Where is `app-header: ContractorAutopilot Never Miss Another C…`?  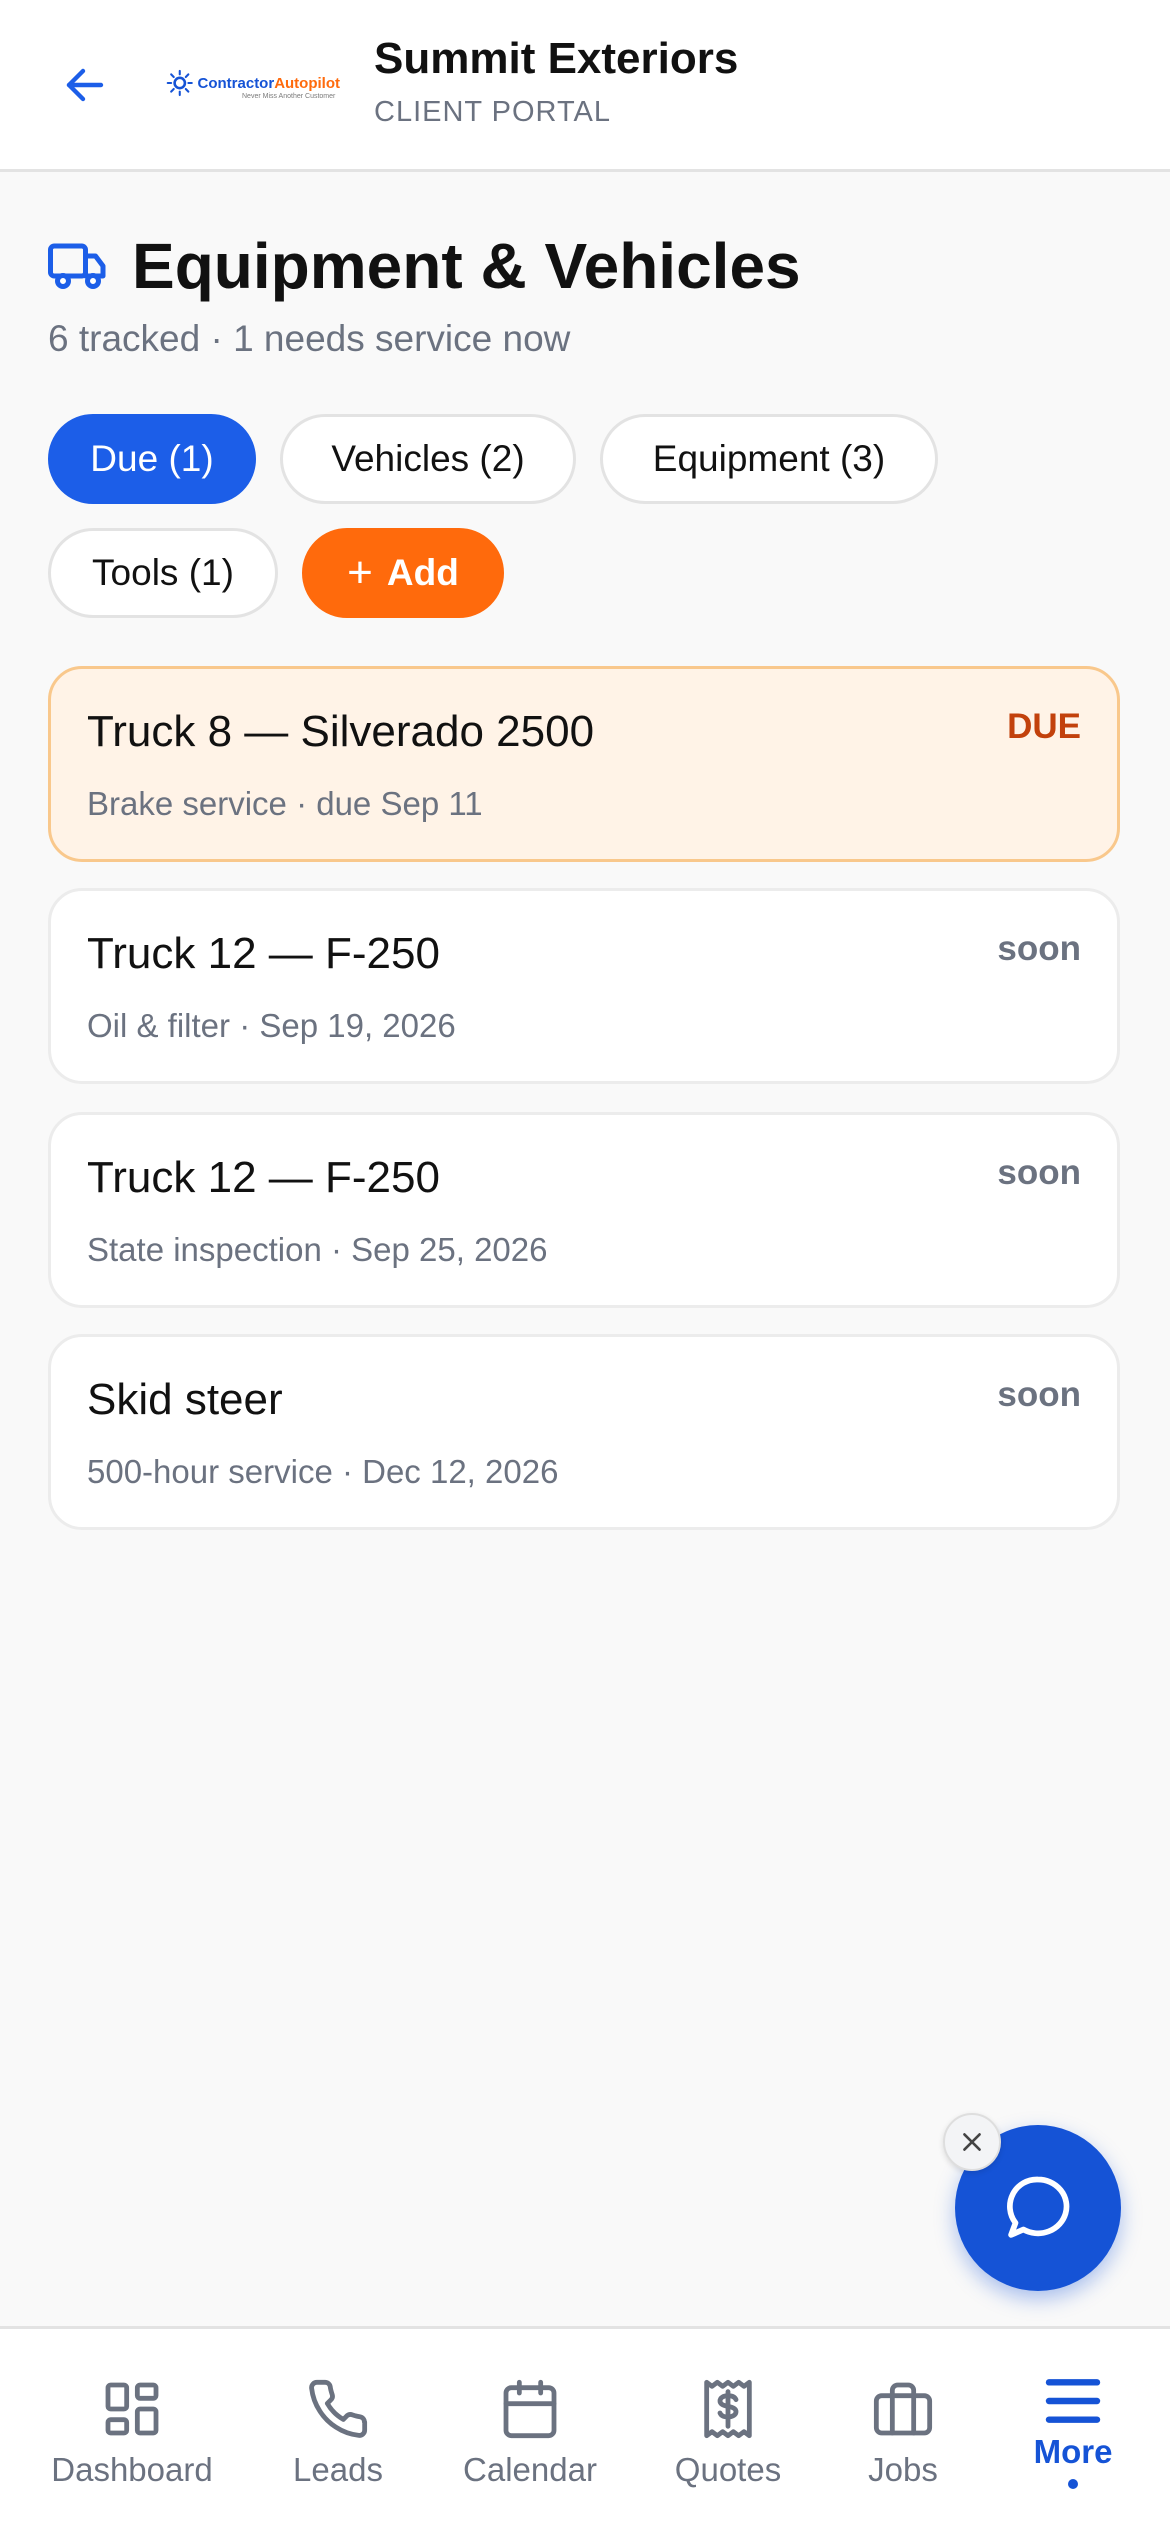
app-header: ContractorAutopilot Never Miss Another C… is located at coordinates (585, 86).